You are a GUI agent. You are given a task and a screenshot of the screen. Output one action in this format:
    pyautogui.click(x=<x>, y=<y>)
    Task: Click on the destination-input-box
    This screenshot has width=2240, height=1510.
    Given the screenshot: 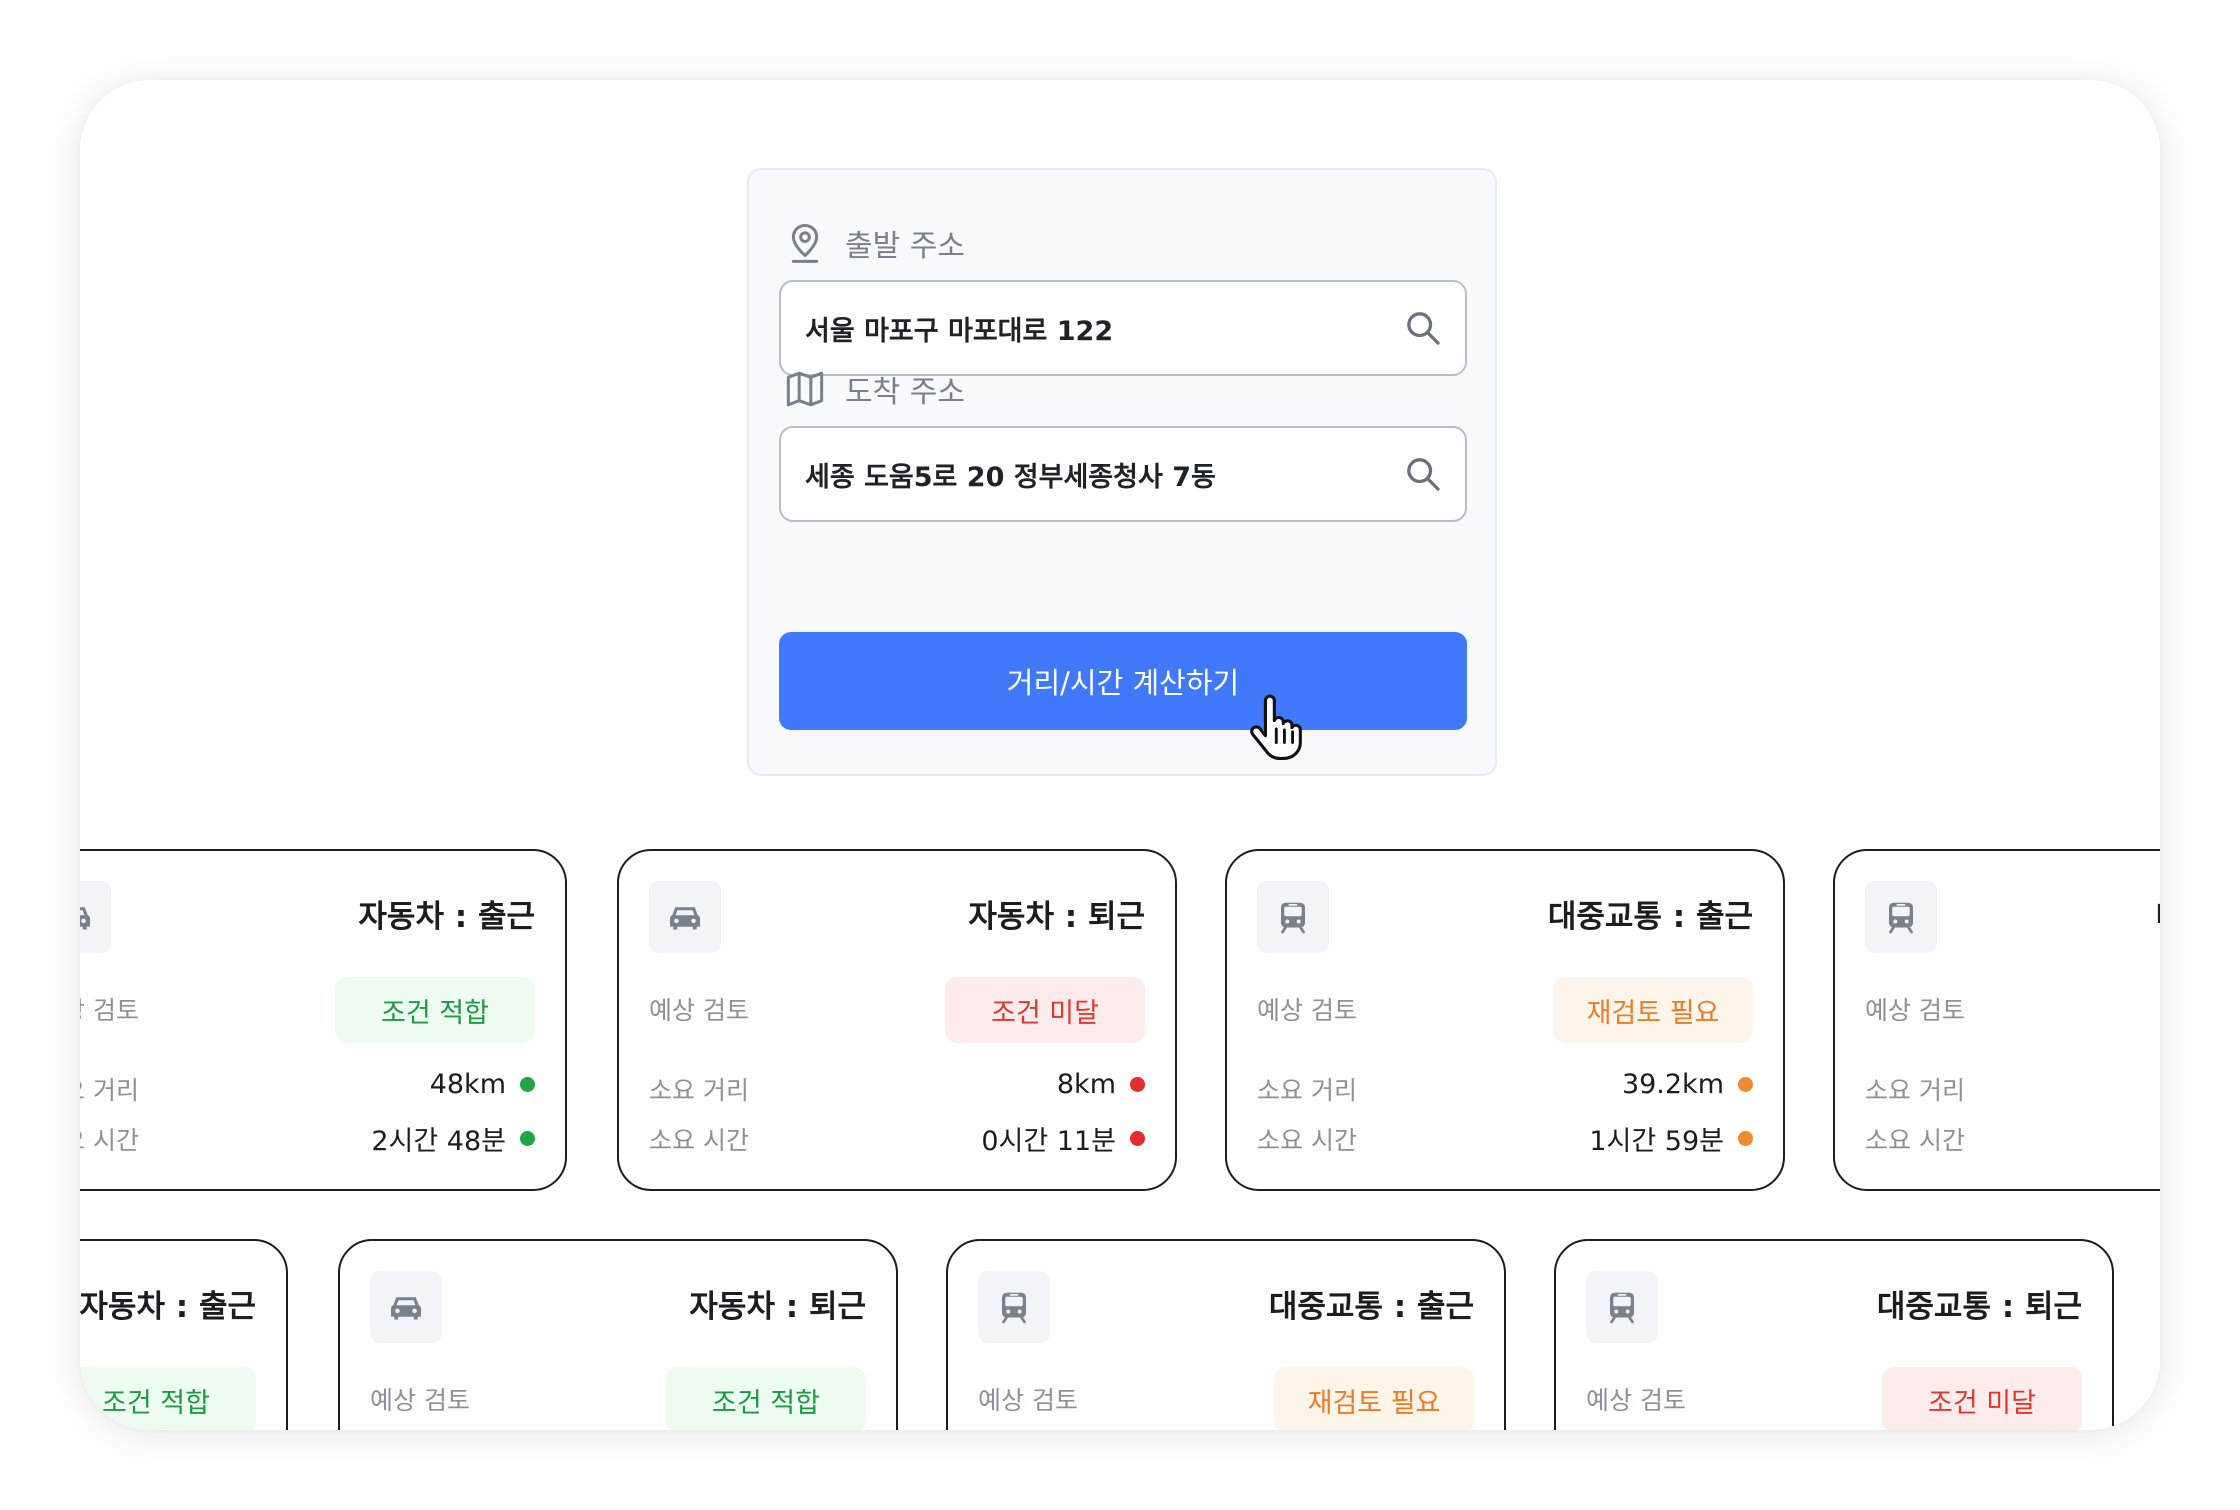 What is the action you would take?
    pyautogui.click(x=1123, y=474)
    